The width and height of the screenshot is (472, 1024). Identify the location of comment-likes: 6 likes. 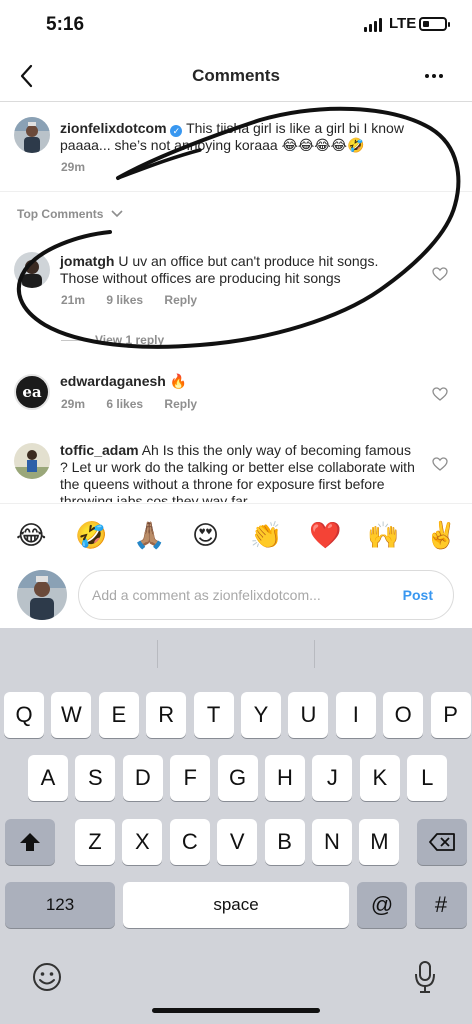
(124, 404).